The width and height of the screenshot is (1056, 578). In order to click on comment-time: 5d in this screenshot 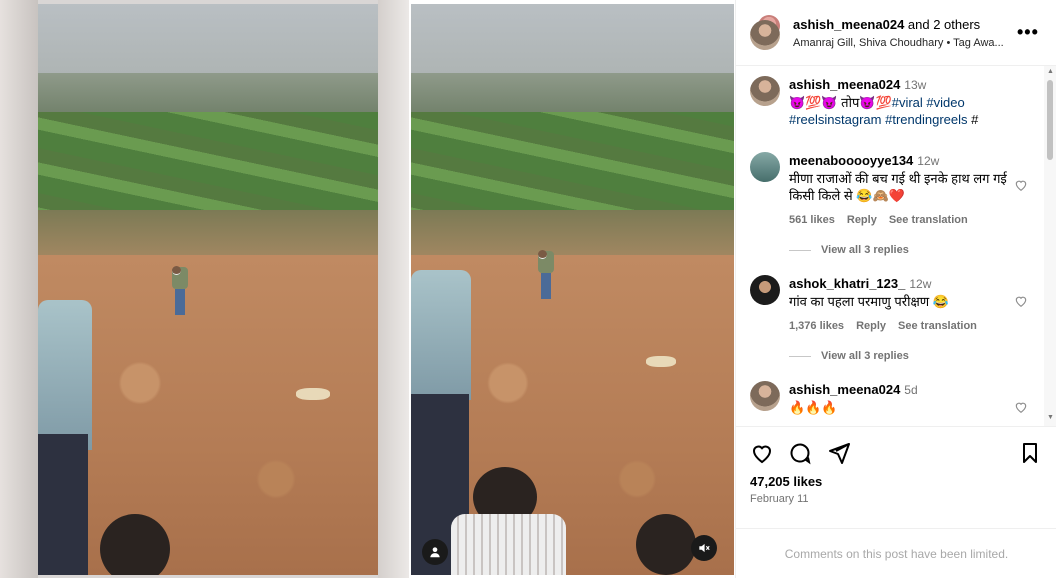, I will do `click(910, 390)`.